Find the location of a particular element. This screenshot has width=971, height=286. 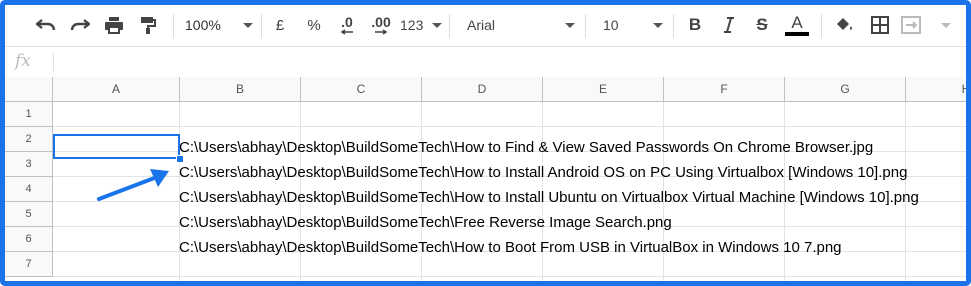

redo-button is located at coordinates (80, 25).